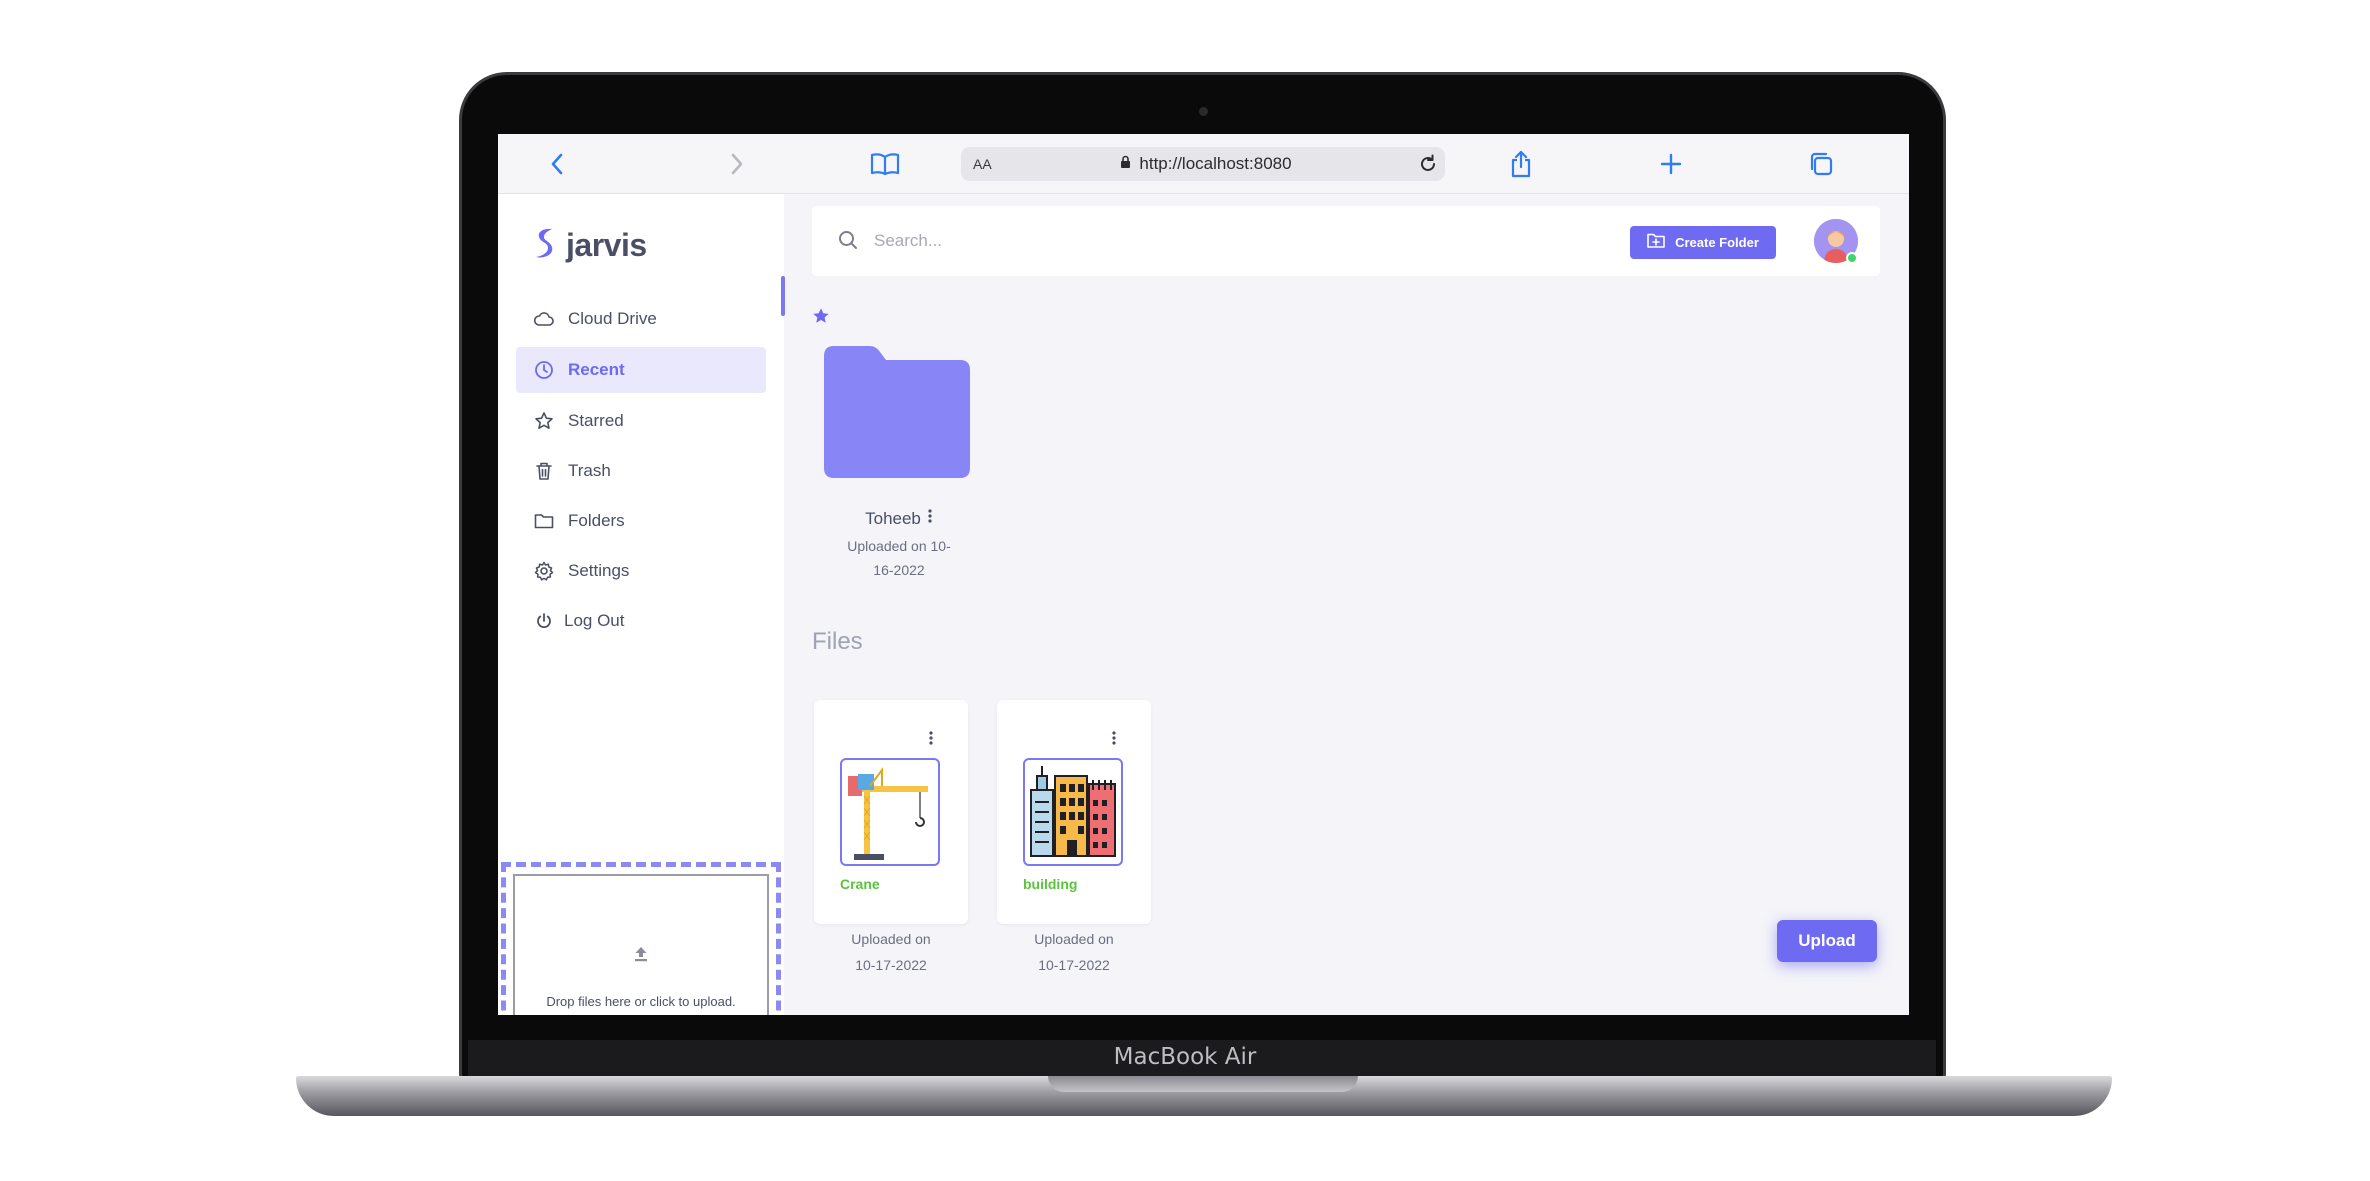 The width and height of the screenshot is (2370, 1181). Describe the element at coordinates (545, 245) in the screenshot. I see `jarvis-logo-icon` at that location.